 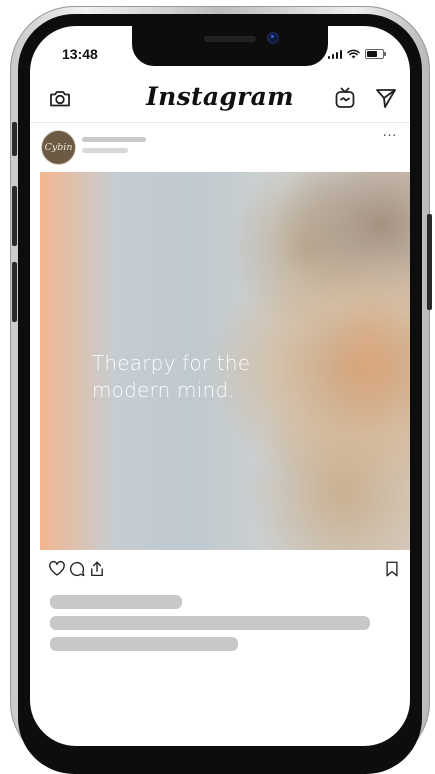 I want to click on post-actions, so click(x=220, y=571).